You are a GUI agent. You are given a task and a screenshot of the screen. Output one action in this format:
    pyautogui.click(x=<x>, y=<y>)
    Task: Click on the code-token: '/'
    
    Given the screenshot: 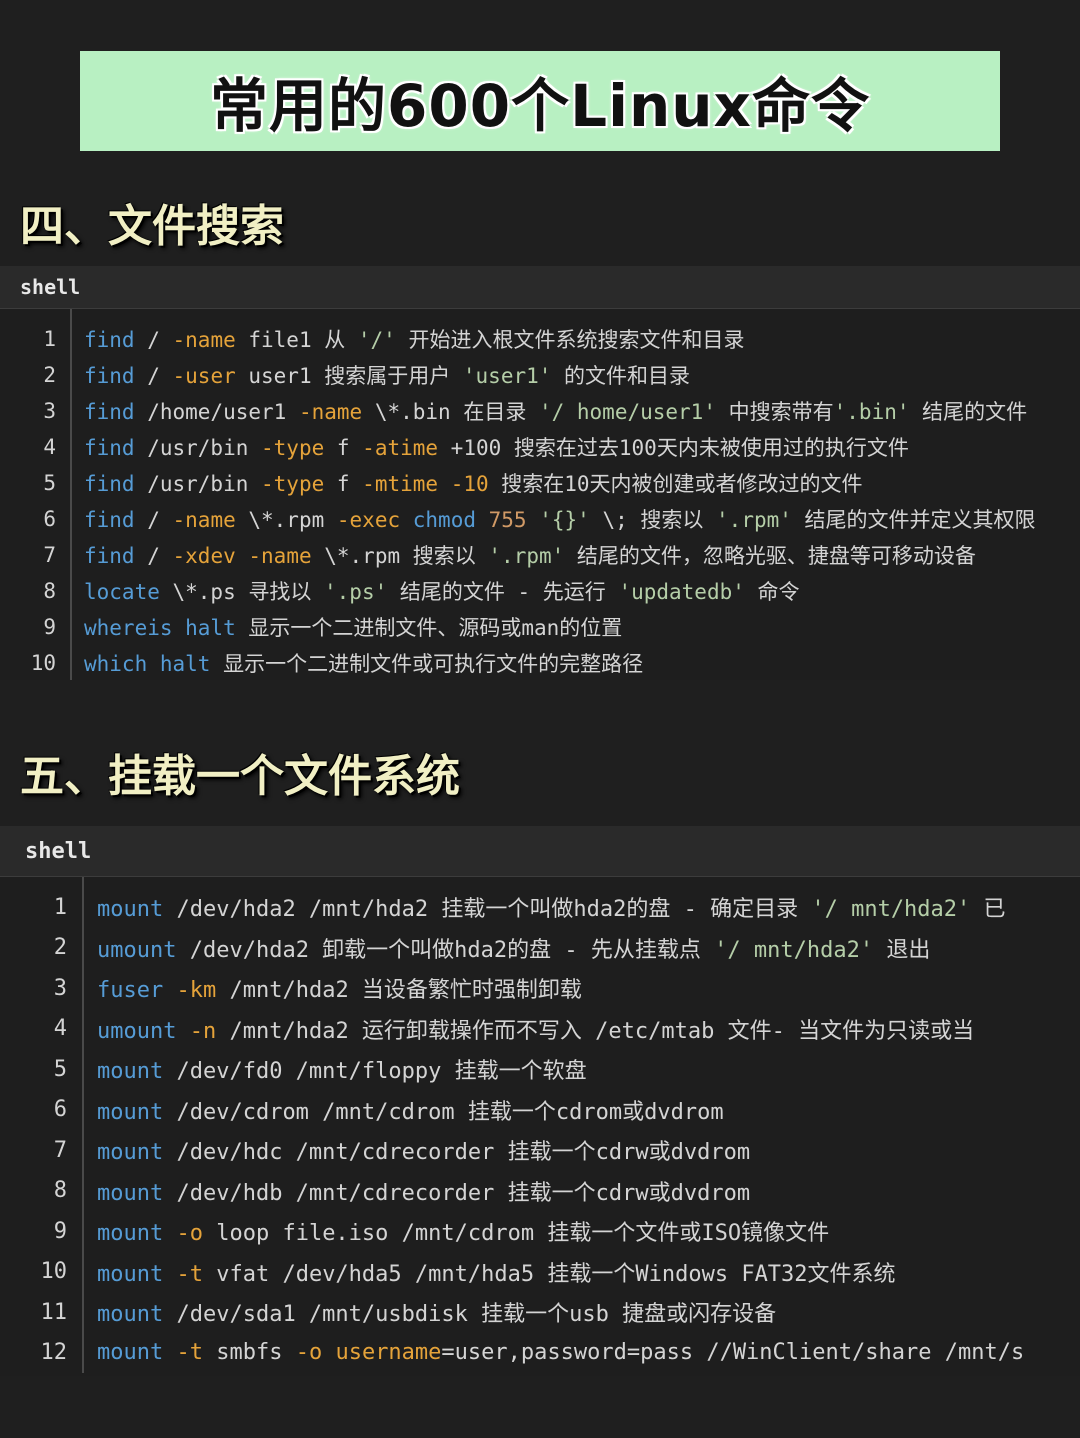 What is the action you would take?
    pyautogui.click(x=376, y=340)
    